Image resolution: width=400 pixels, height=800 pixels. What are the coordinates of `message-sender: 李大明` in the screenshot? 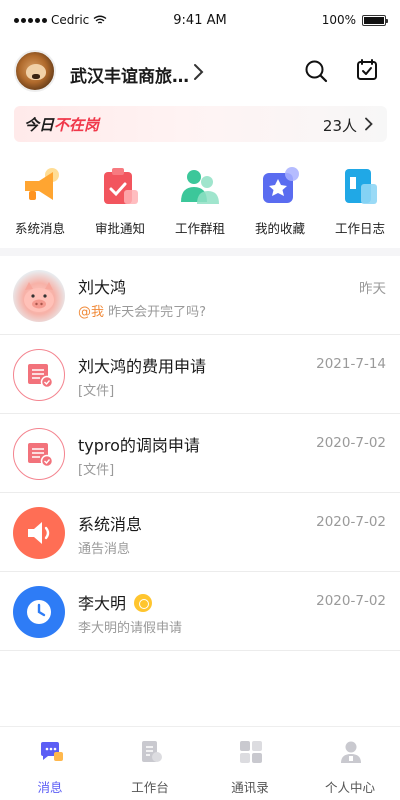 It's located at (115, 602).